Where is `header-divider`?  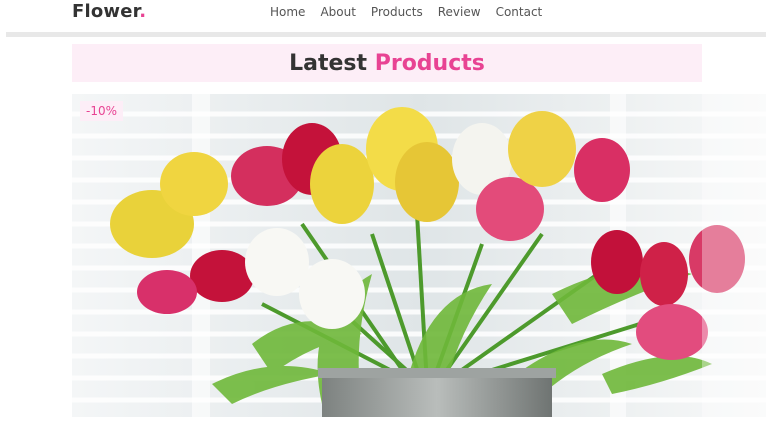
header-divider is located at coordinates (386, 34).